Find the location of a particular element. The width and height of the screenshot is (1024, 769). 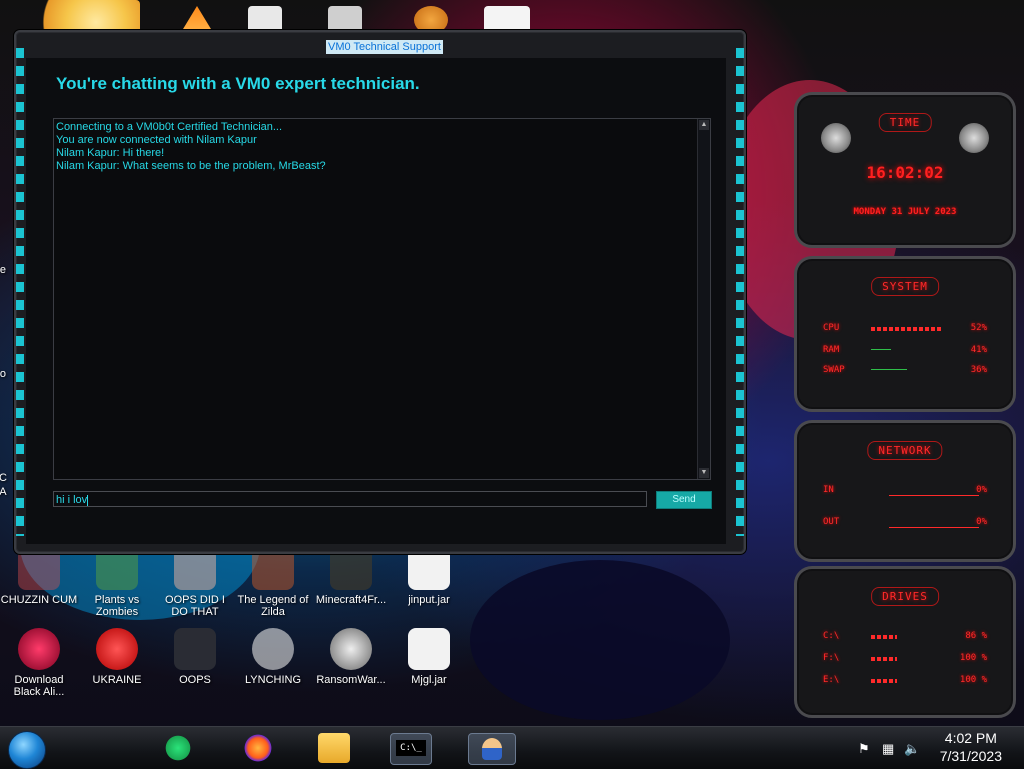

system-row-swap: SWAP 36% is located at coordinates (905, 371).